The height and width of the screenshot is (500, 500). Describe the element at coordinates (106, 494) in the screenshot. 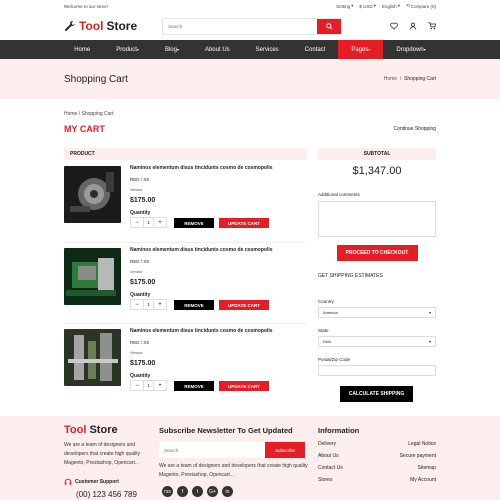

I see `support-phone: (00) 123 456 789` at that location.